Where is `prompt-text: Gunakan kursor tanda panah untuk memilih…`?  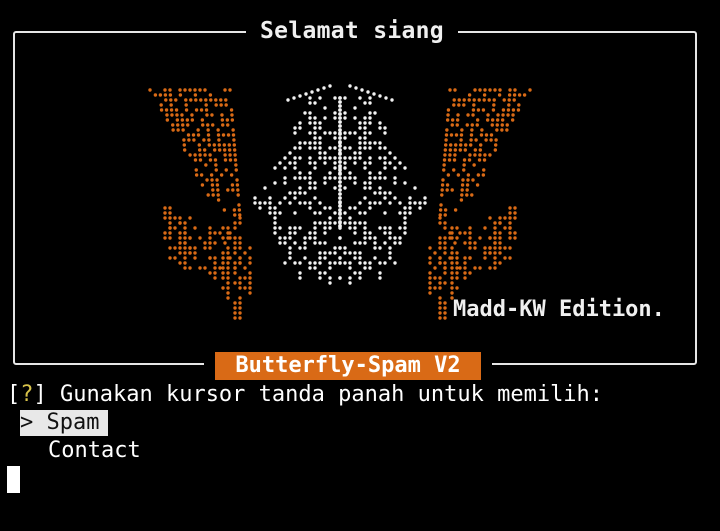 prompt-text: Gunakan kursor tanda panah untuk memilih… is located at coordinates (325, 394).